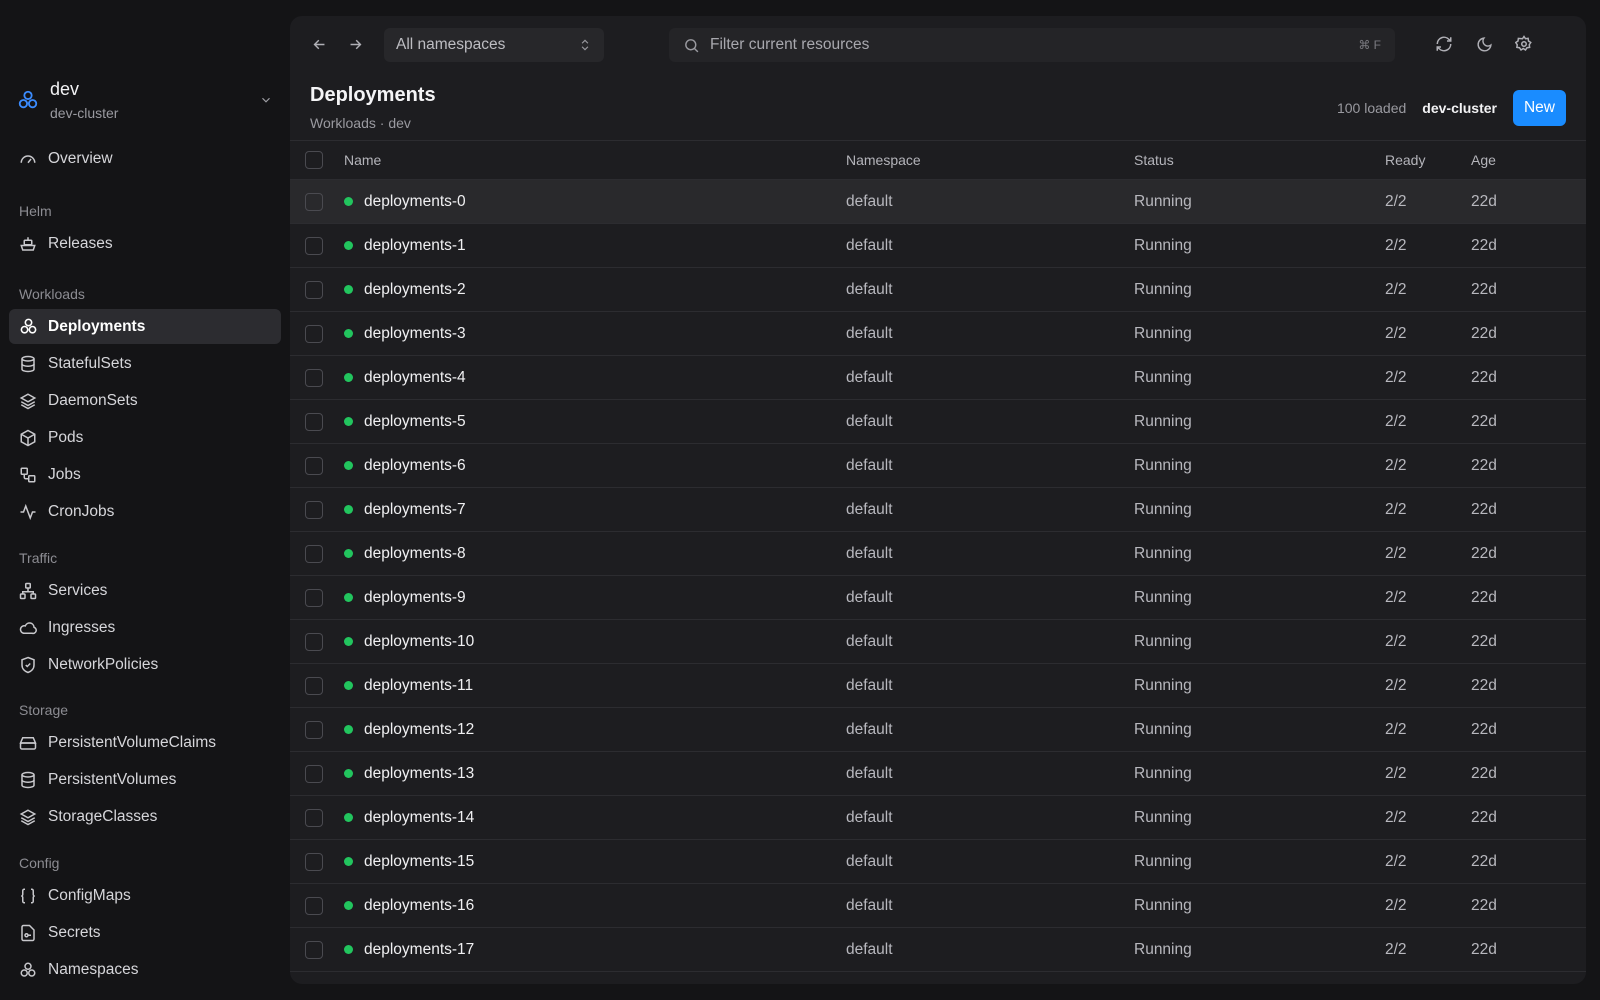 This screenshot has height=1000, width=1600. Describe the element at coordinates (938, 554) in the screenshot. I see `table-row: deployments-8 default Running 2/2 22d` at that location.